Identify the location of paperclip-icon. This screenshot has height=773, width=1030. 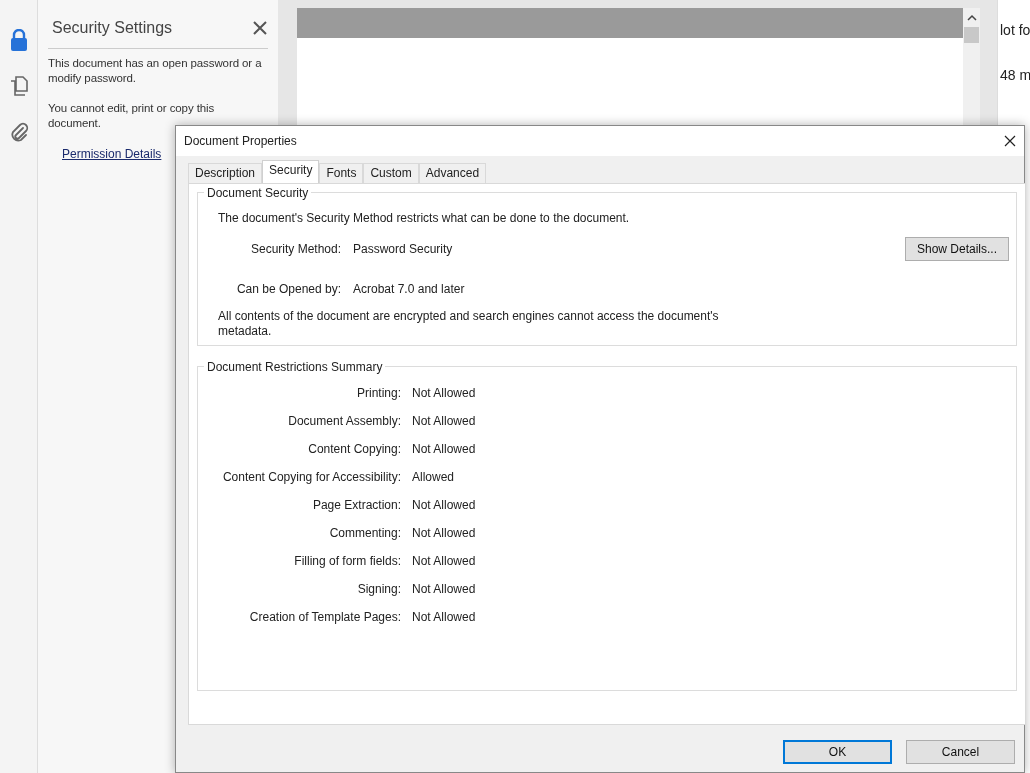
(18, 132).